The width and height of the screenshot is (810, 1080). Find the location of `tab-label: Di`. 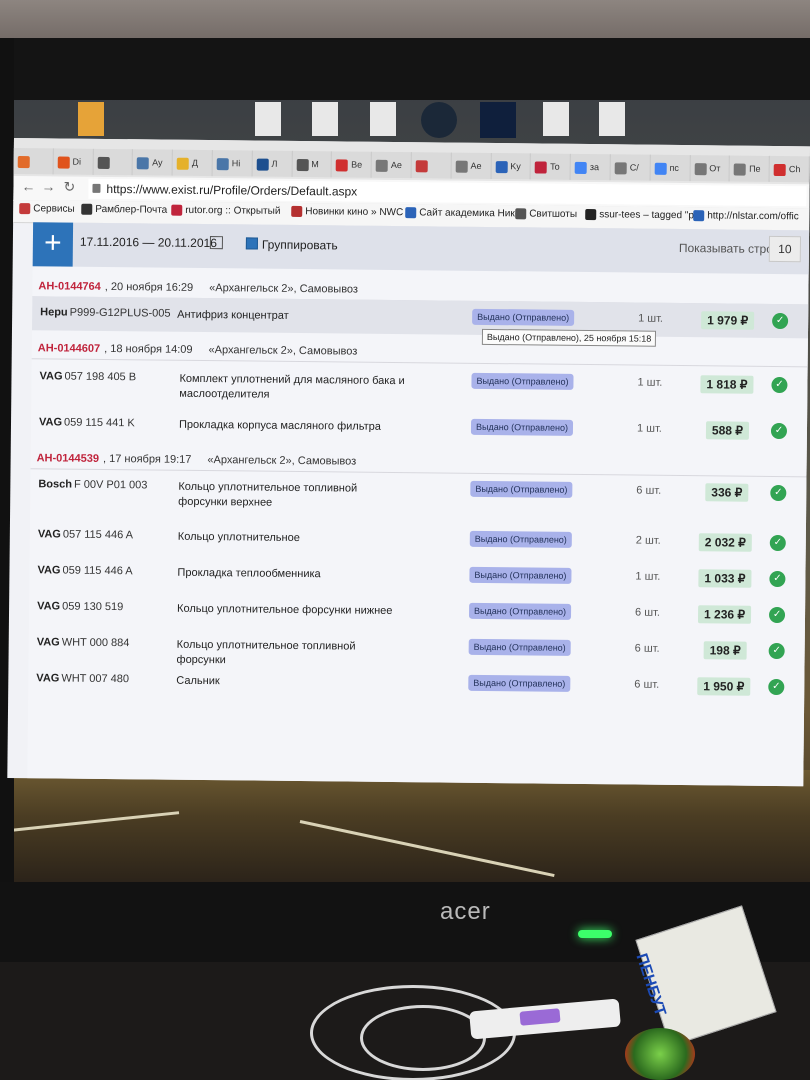

tab-label: Di is located at coordinates (77, 161).